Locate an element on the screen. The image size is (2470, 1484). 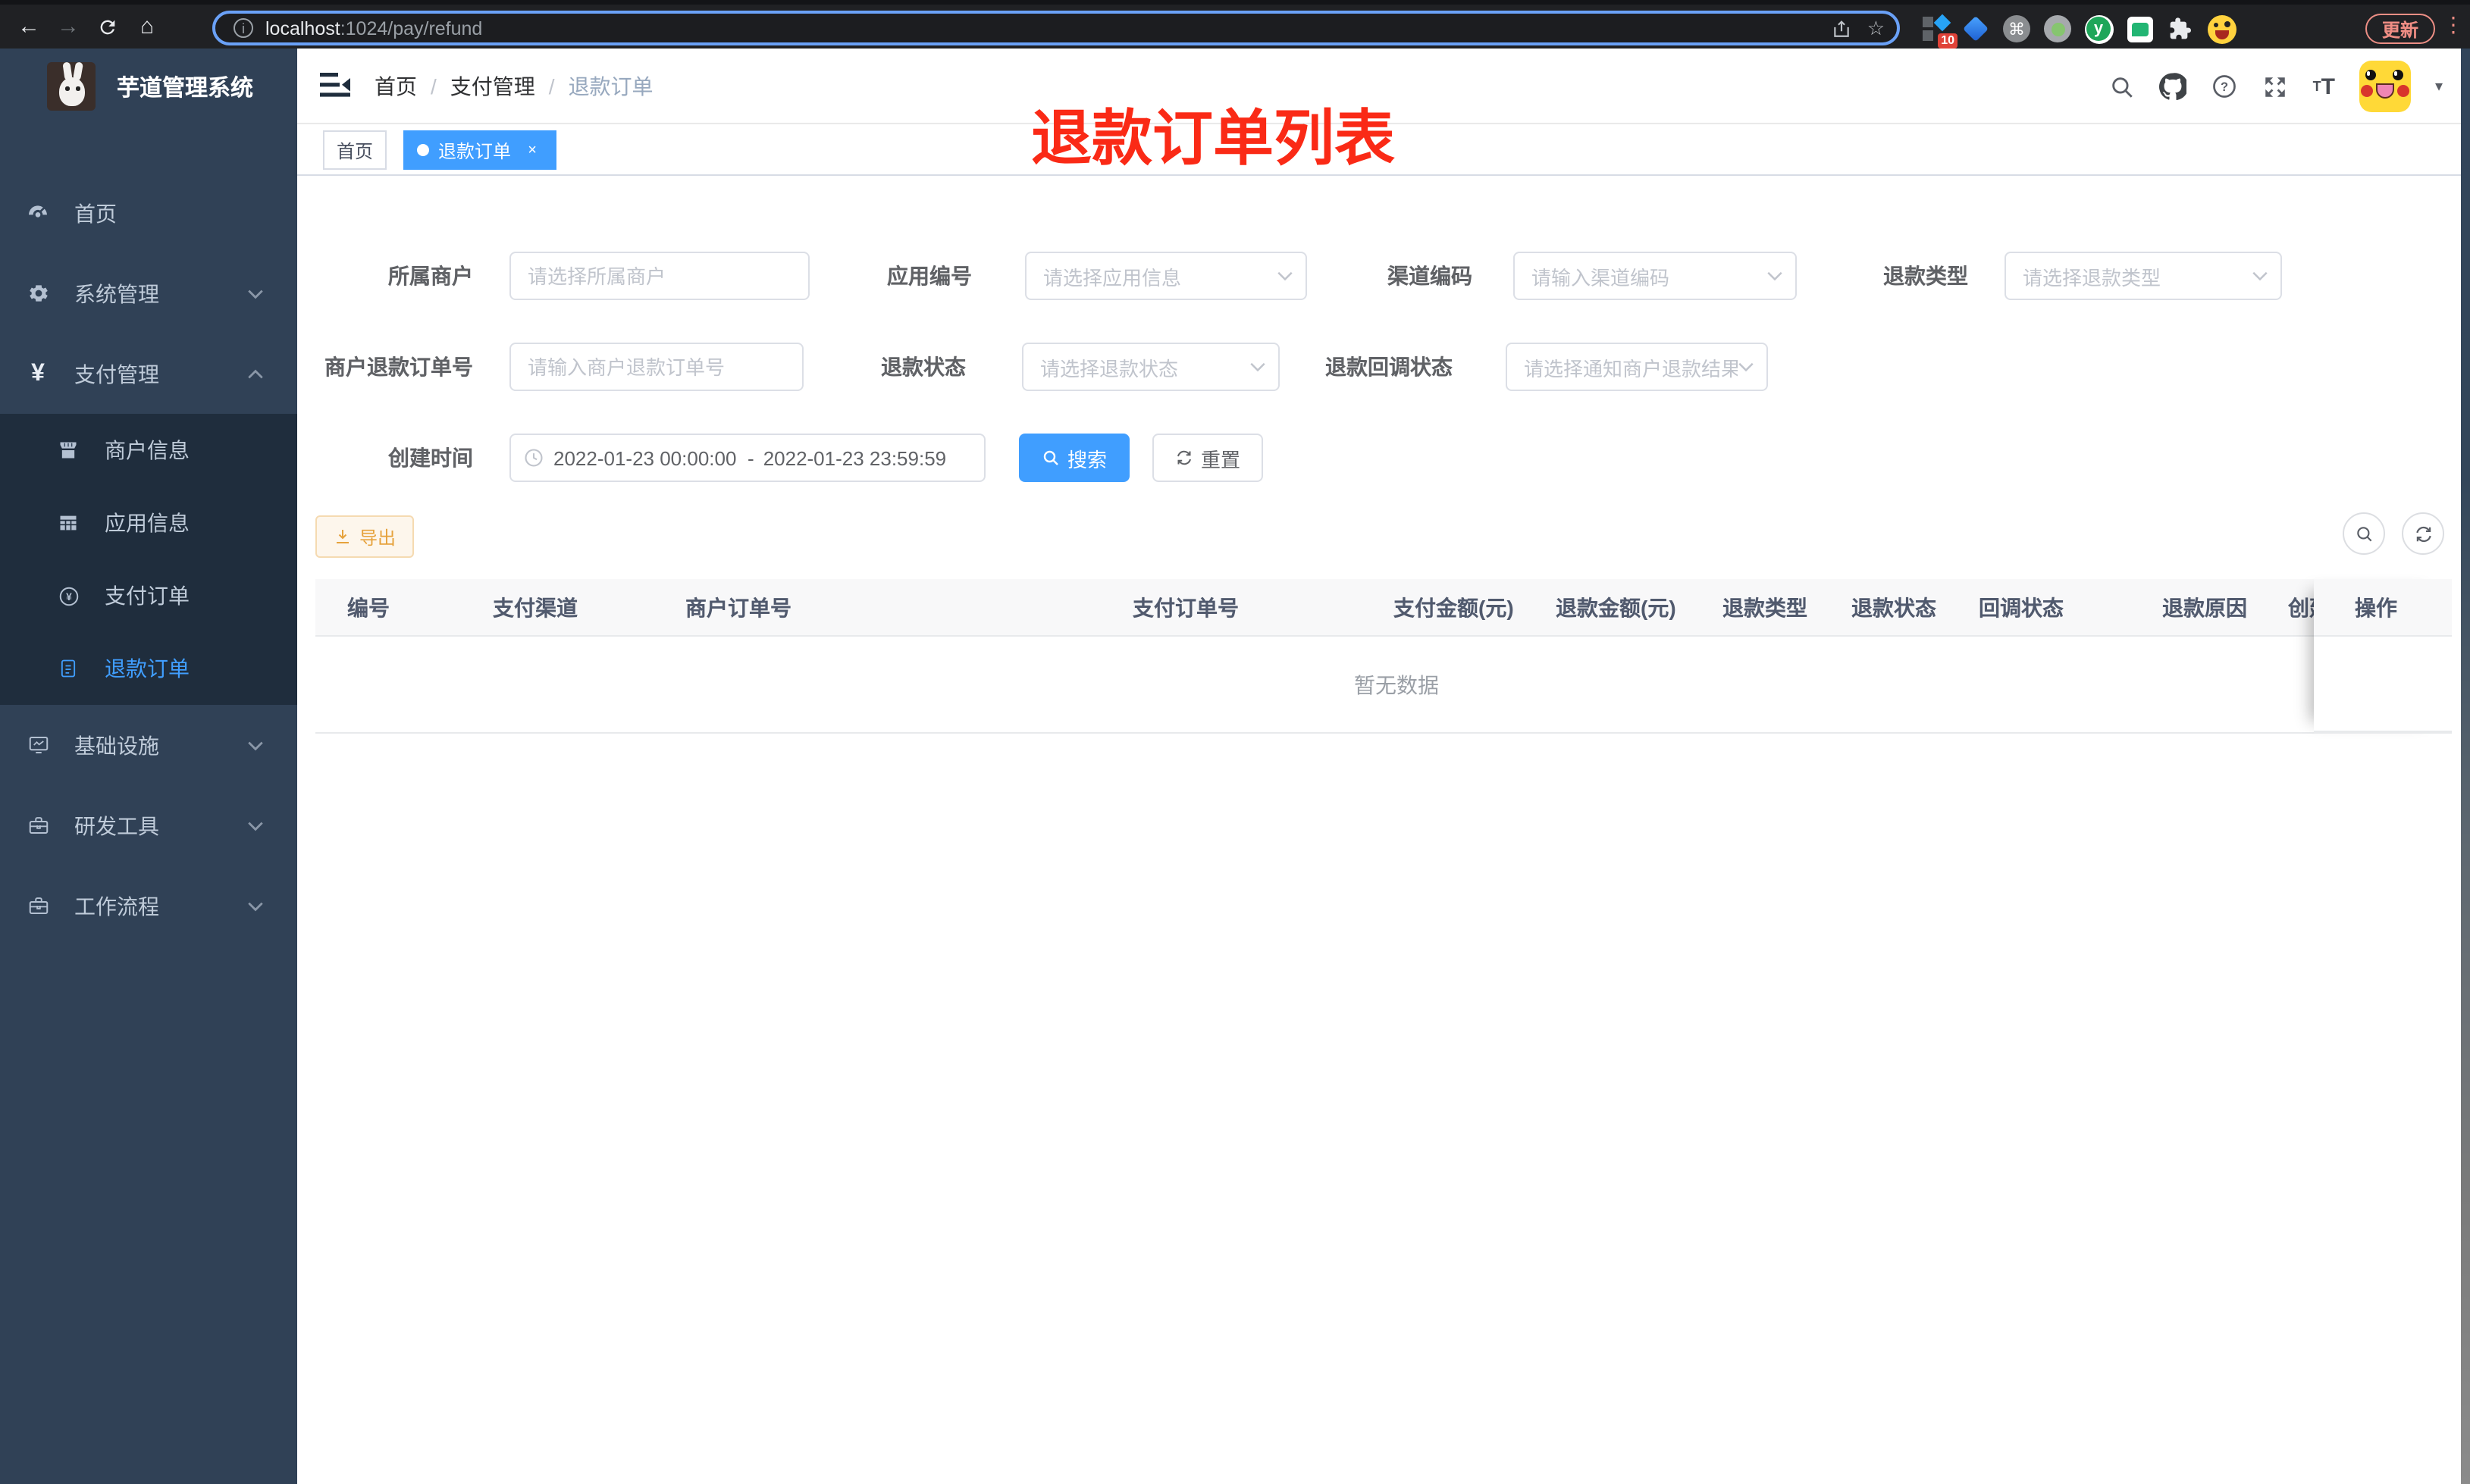
col-pay-channel: 支付渠道 is located at coordinates (535, 608).